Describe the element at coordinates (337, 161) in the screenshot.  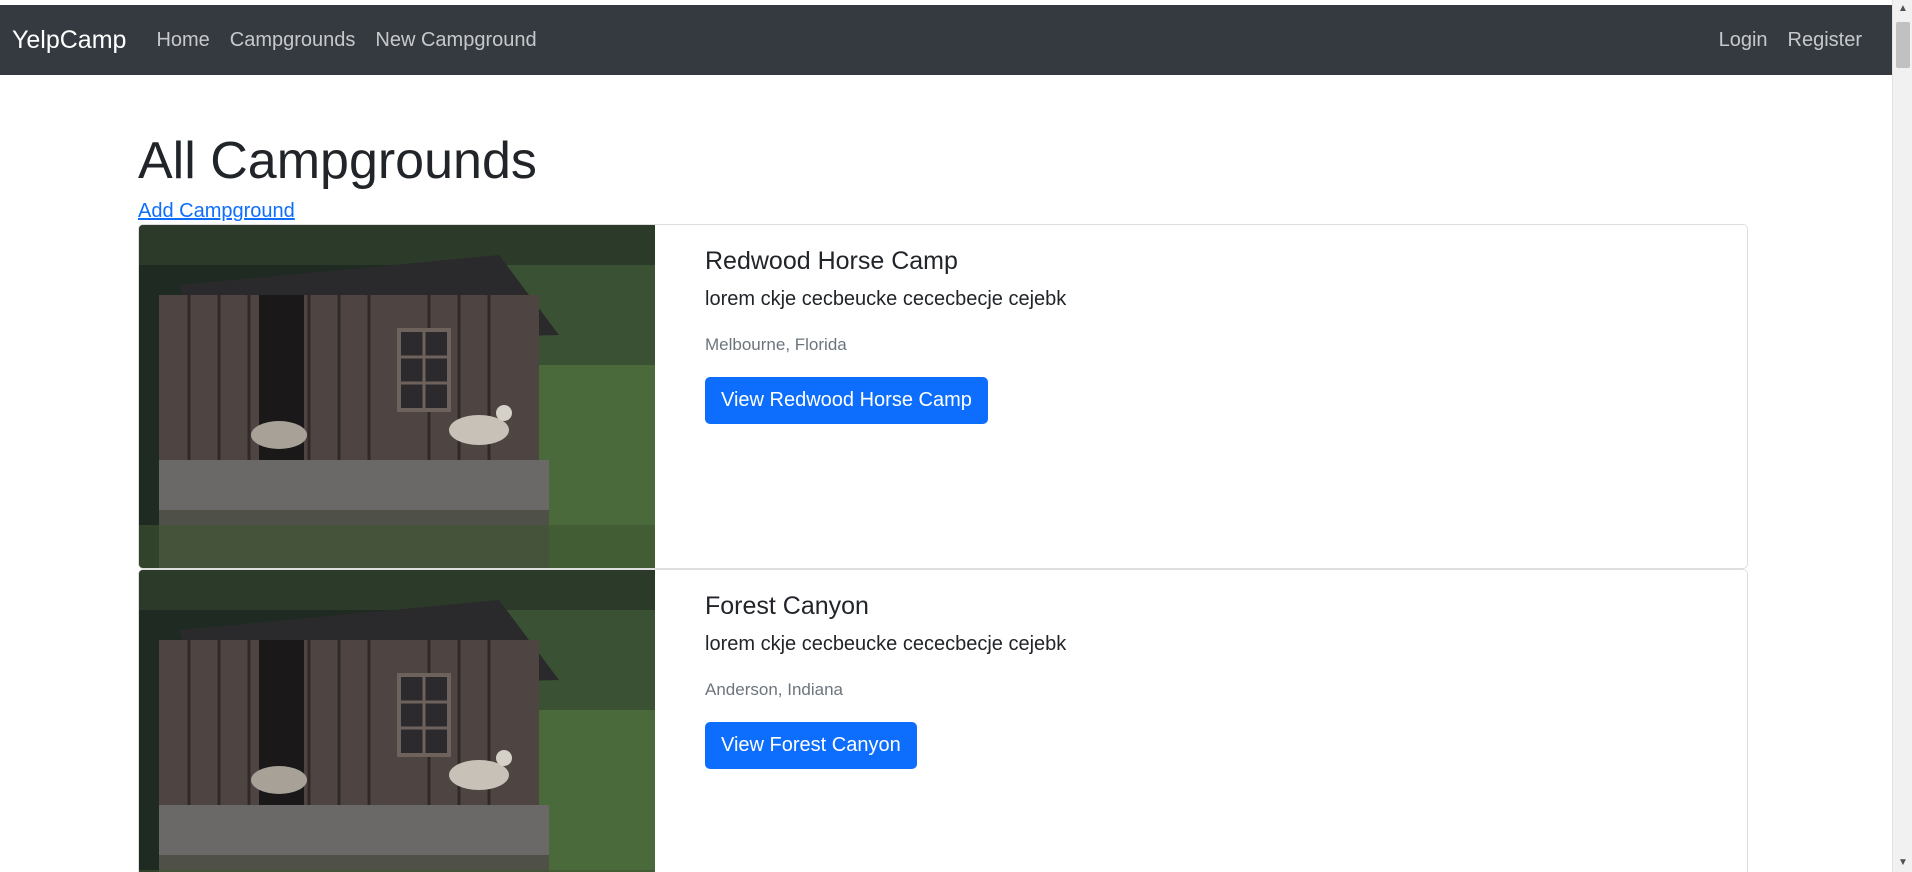
I see `page-title: All Campgrounds` at that location.